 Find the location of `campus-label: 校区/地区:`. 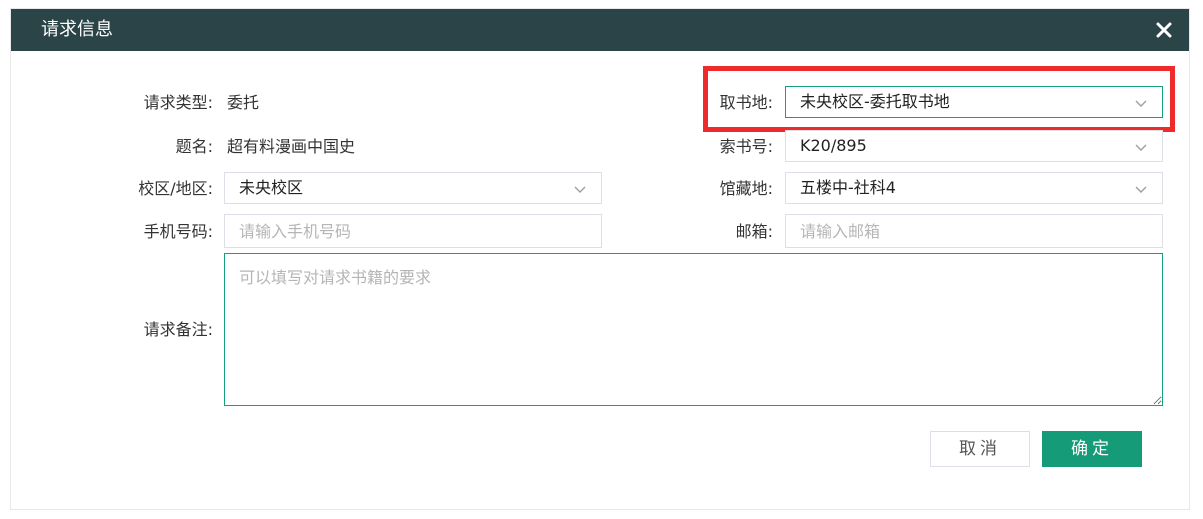

campus-label: 校区/地区: is located at coordinates (175, 188).